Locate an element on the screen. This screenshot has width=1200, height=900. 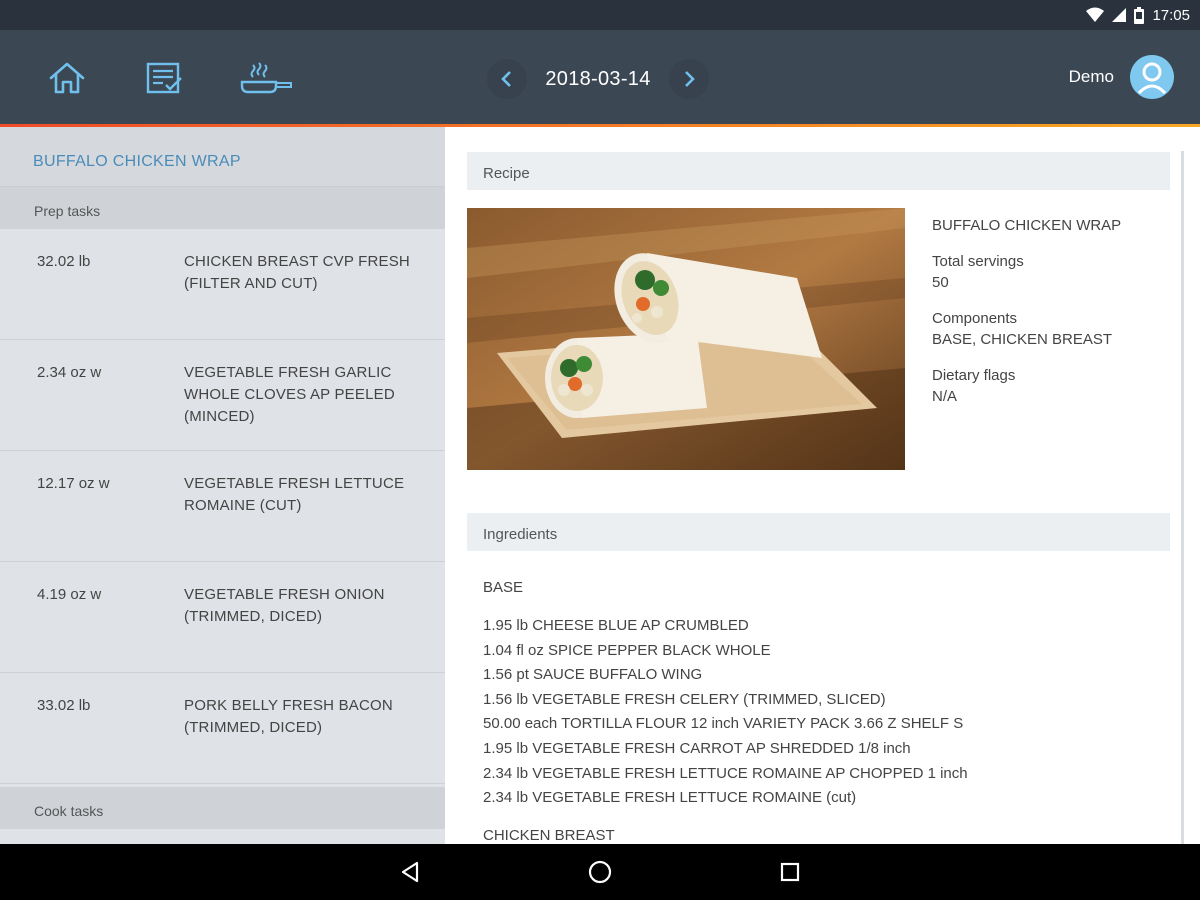
battery-icon is located at coordinates (1139, 15).